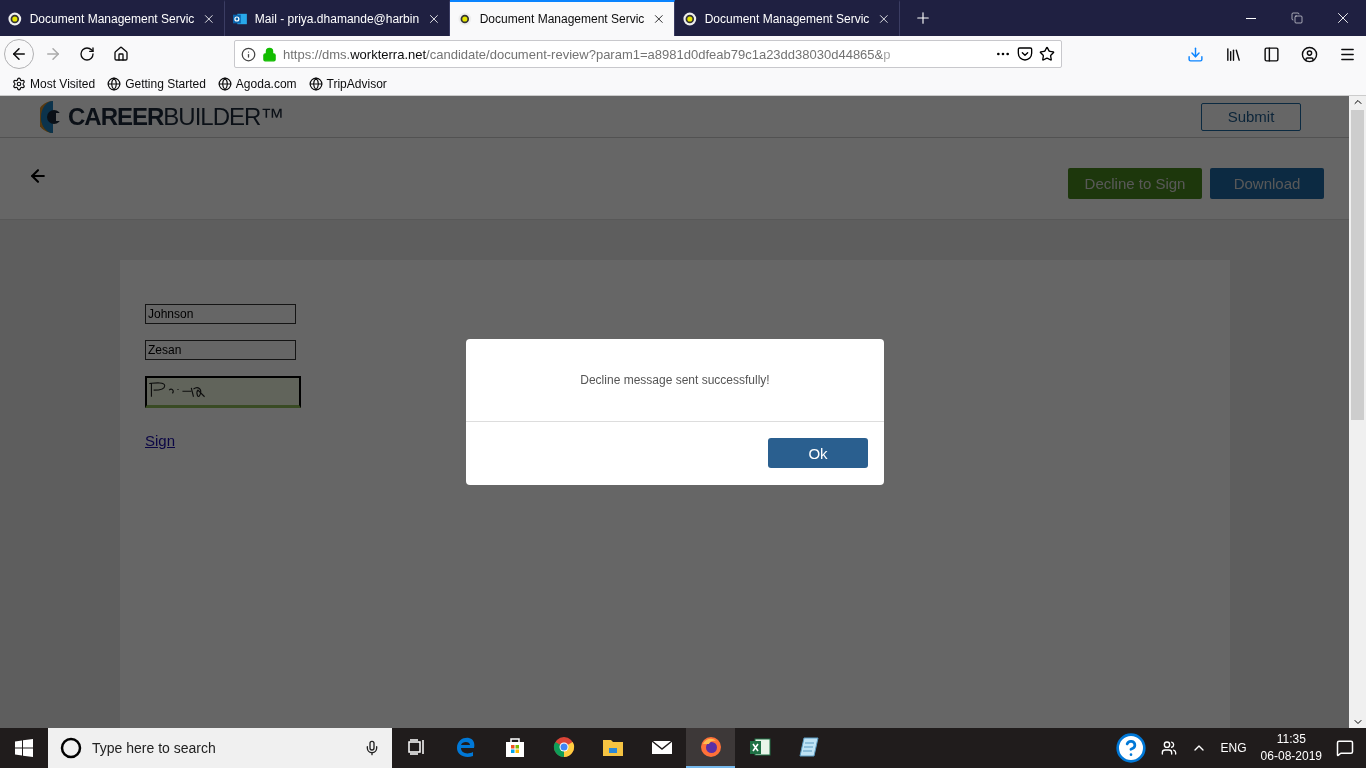 The image size is (1366, 768). Describe the element at coordinates (562, 18) in the screenshot. I see `browser-tab: Document Management Servic` at that location.